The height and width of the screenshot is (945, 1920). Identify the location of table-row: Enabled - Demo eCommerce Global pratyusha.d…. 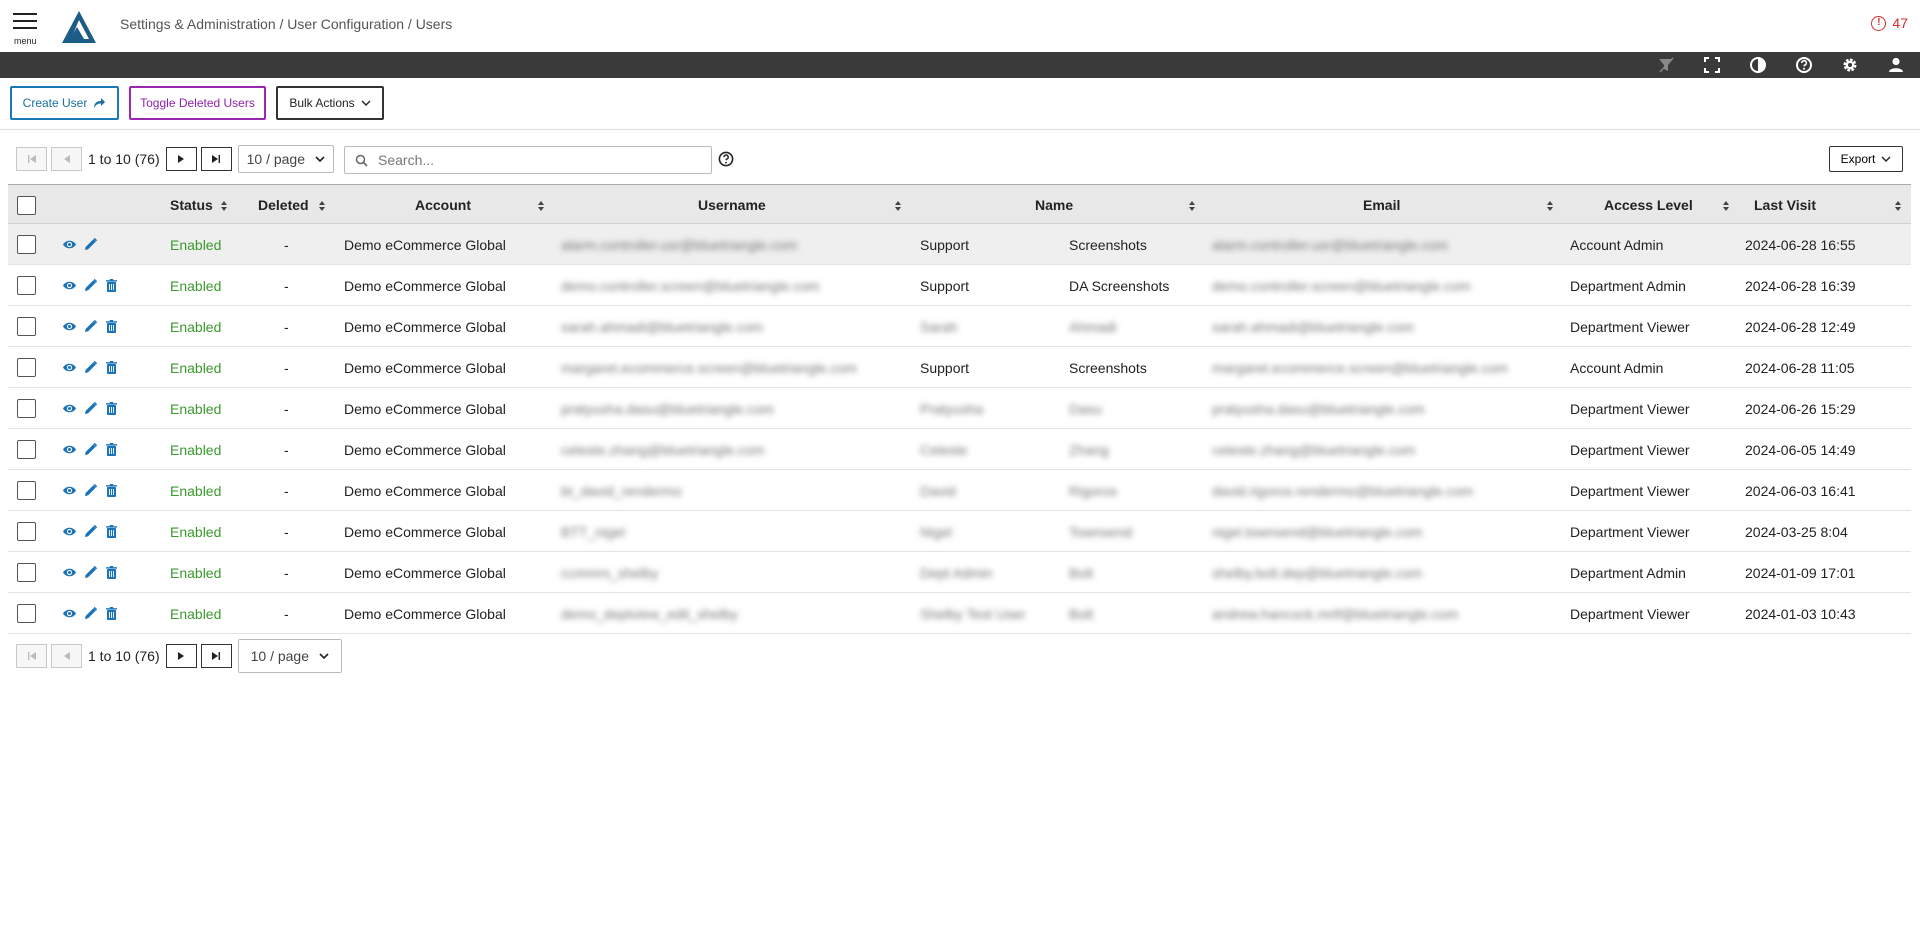
(959, 408).